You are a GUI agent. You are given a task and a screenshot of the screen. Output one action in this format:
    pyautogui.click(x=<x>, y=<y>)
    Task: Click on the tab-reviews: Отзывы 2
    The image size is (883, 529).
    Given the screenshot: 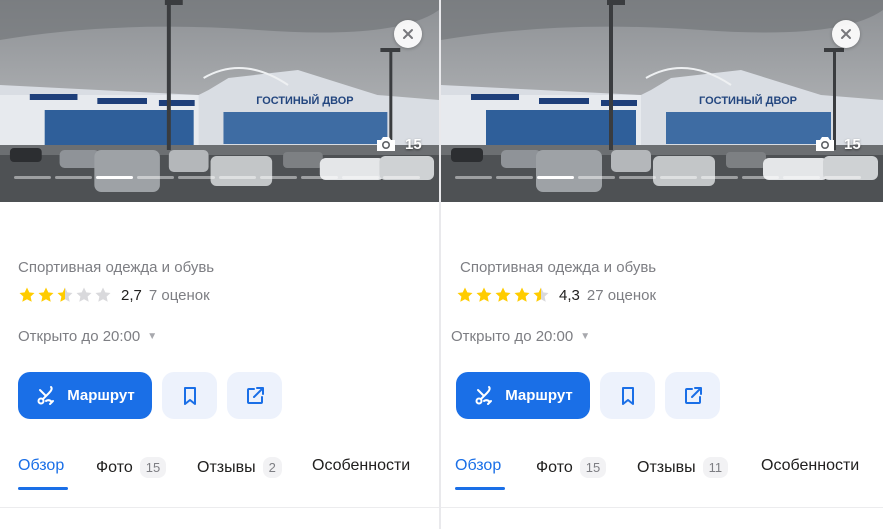 What is the action you would take?
    pyautogui.click(x=239, y=467)
    